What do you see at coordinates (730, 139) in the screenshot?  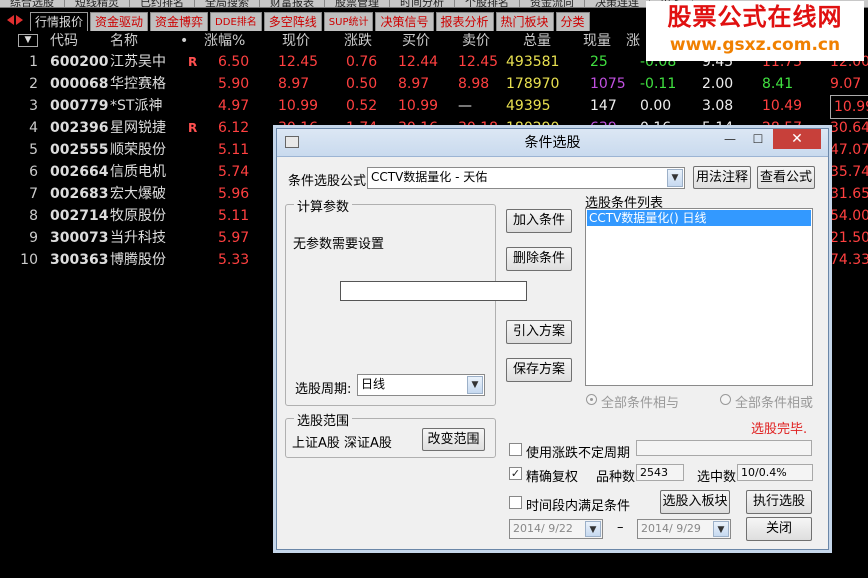 I see `minimize-button: —` at bounding box center [730, 139].